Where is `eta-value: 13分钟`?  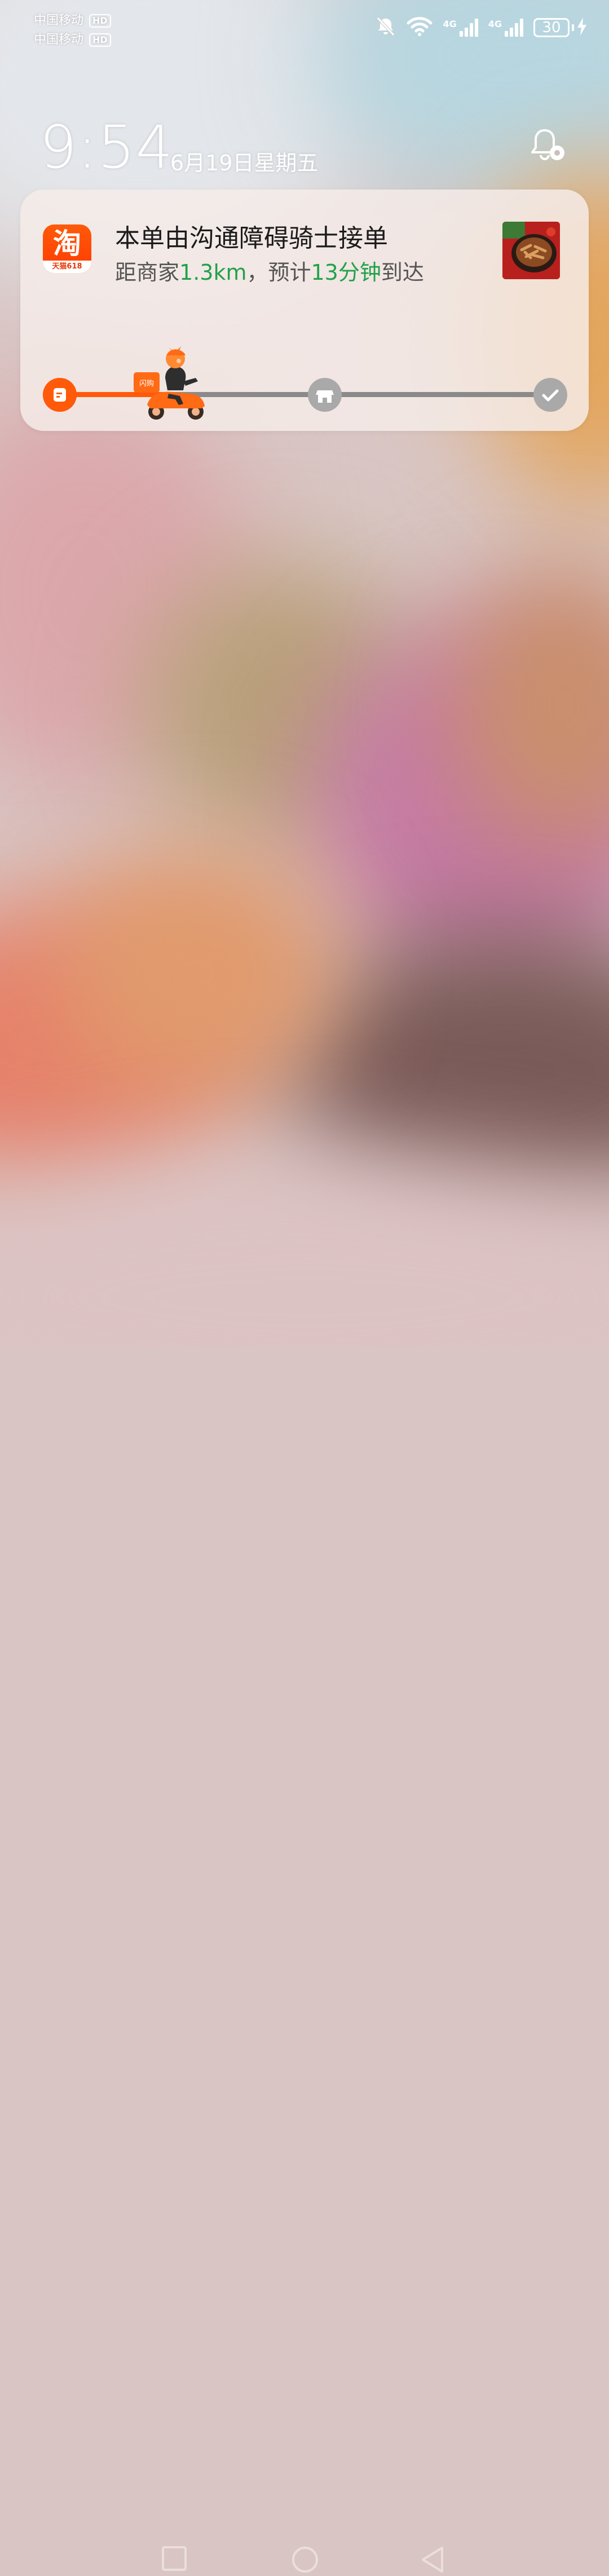
eta-value: 13分钟 is located at coordinates (346, 272).